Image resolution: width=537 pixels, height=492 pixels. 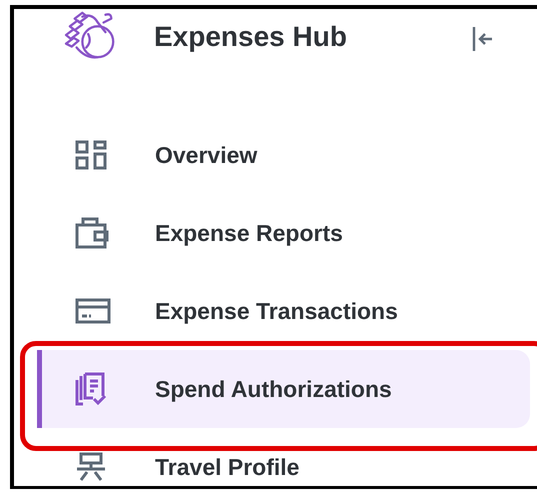 What do you see at coordinates (283, 460) in the screenshot?
I see `nav-item: Travel Profile` at bounding box center [283, 460].